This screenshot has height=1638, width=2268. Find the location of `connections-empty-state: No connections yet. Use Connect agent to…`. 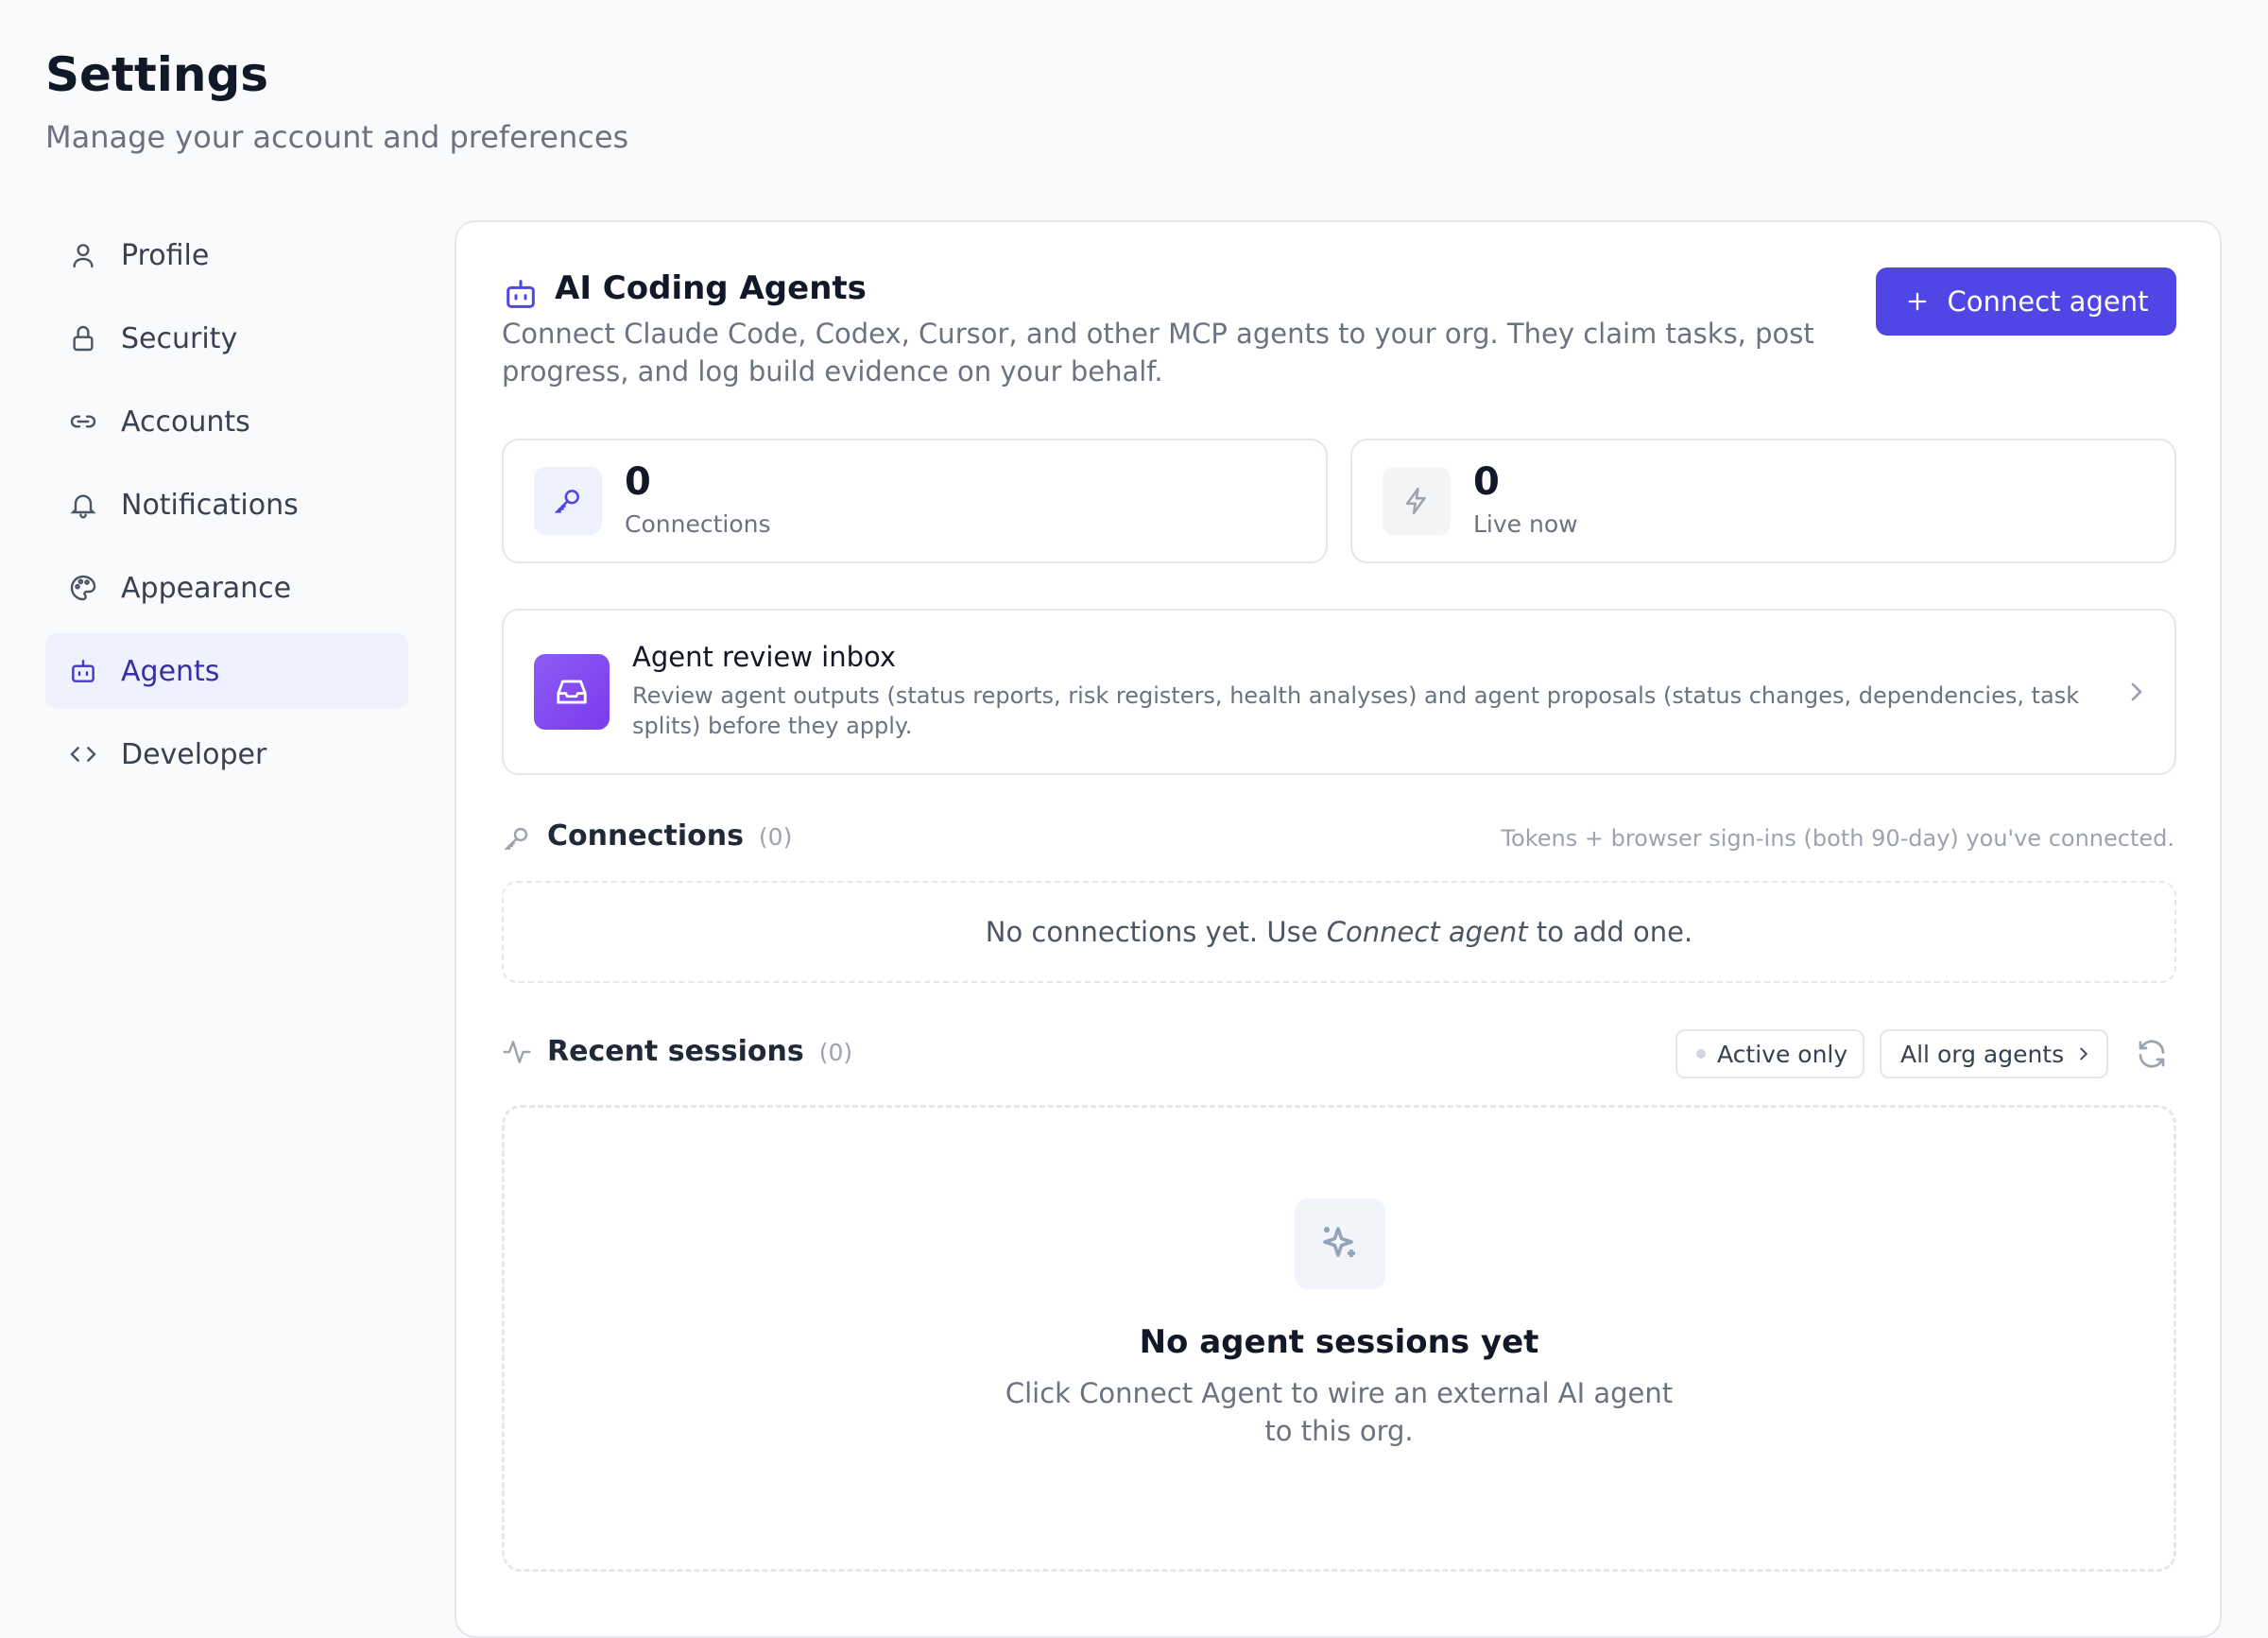

connections-empty-state: No connections yet. Use Connect agent to… is located at coordinates (1339, 932).